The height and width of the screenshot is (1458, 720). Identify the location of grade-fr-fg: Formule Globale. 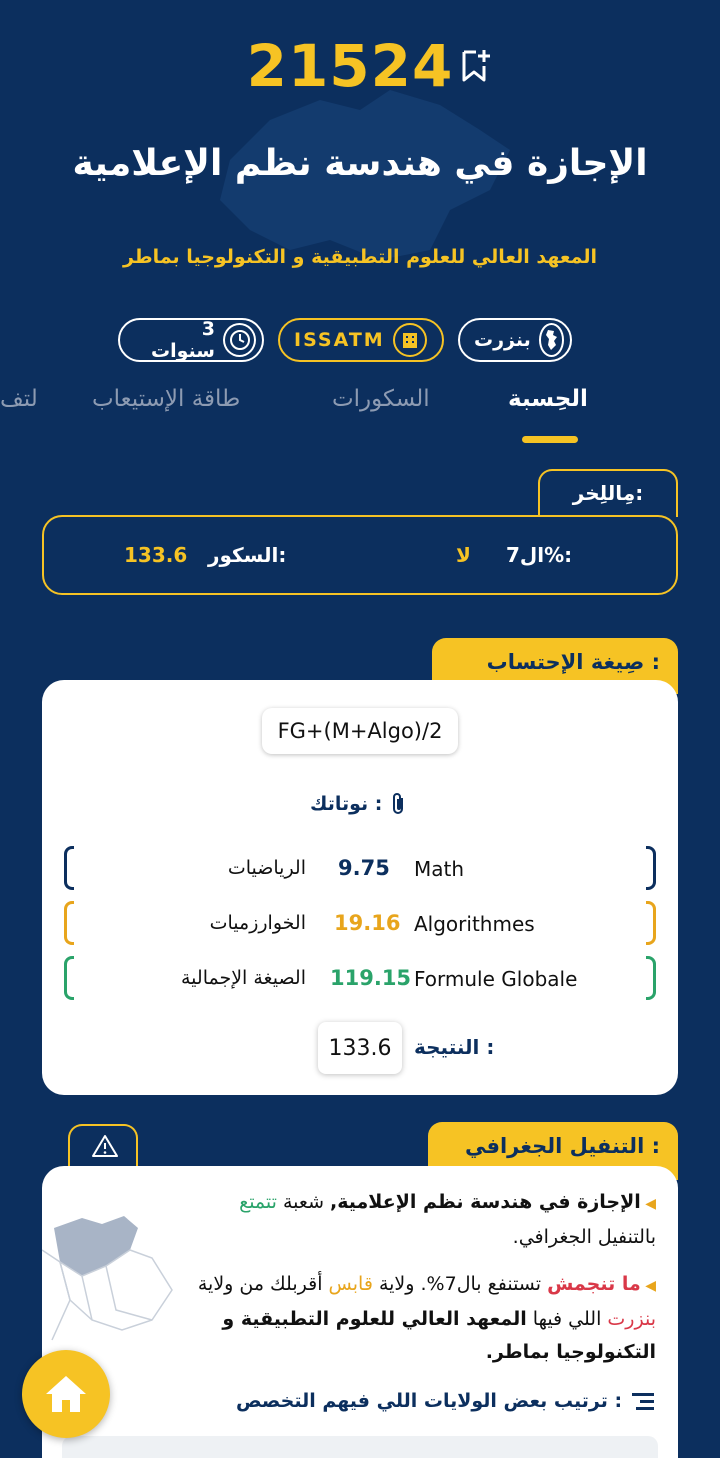
(496, 979).